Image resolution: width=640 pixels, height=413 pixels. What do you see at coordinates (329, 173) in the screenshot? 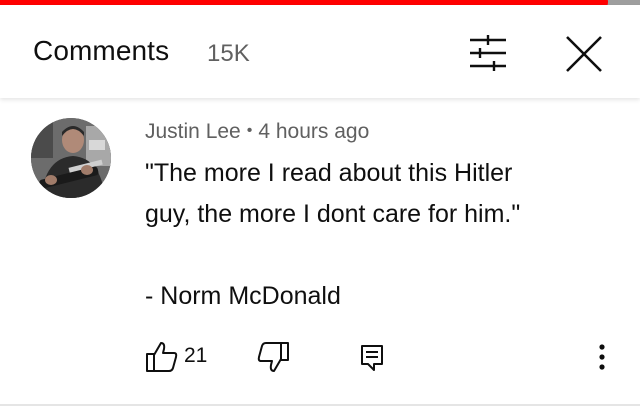
I see `comment-line: "The more I read about this Hitler` at bounding box center [329, 173].